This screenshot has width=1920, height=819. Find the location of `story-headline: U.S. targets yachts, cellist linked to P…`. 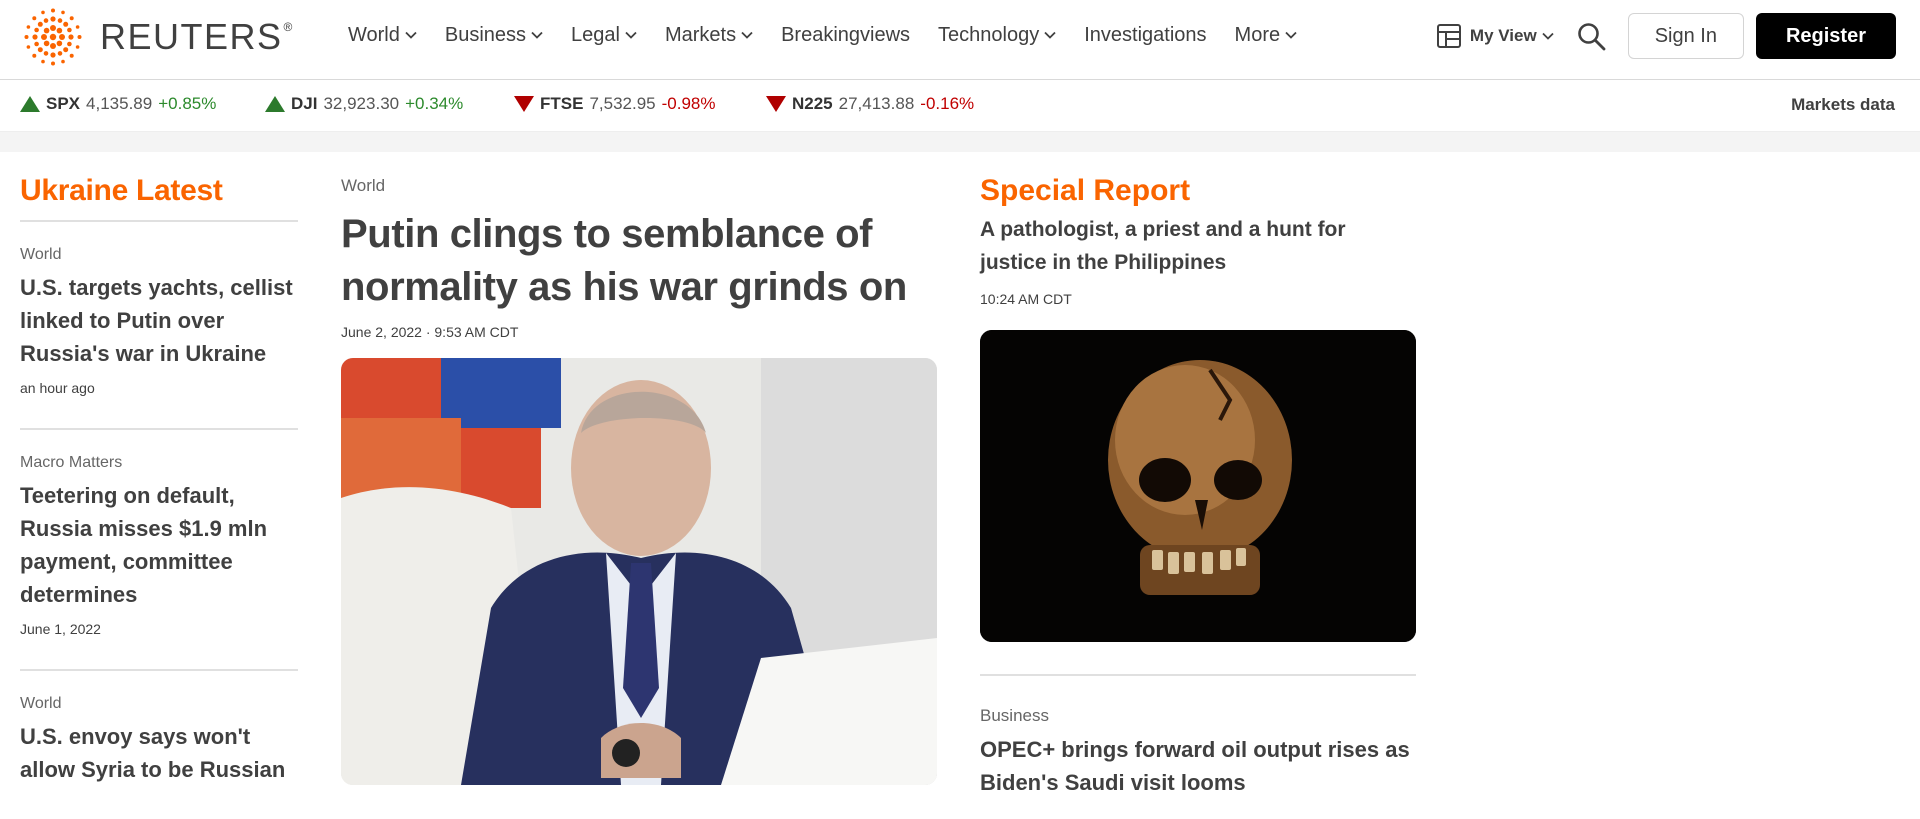

story-headline: U.S. targets yachts, cellist linked to P… is located at coordinates (159, 321).